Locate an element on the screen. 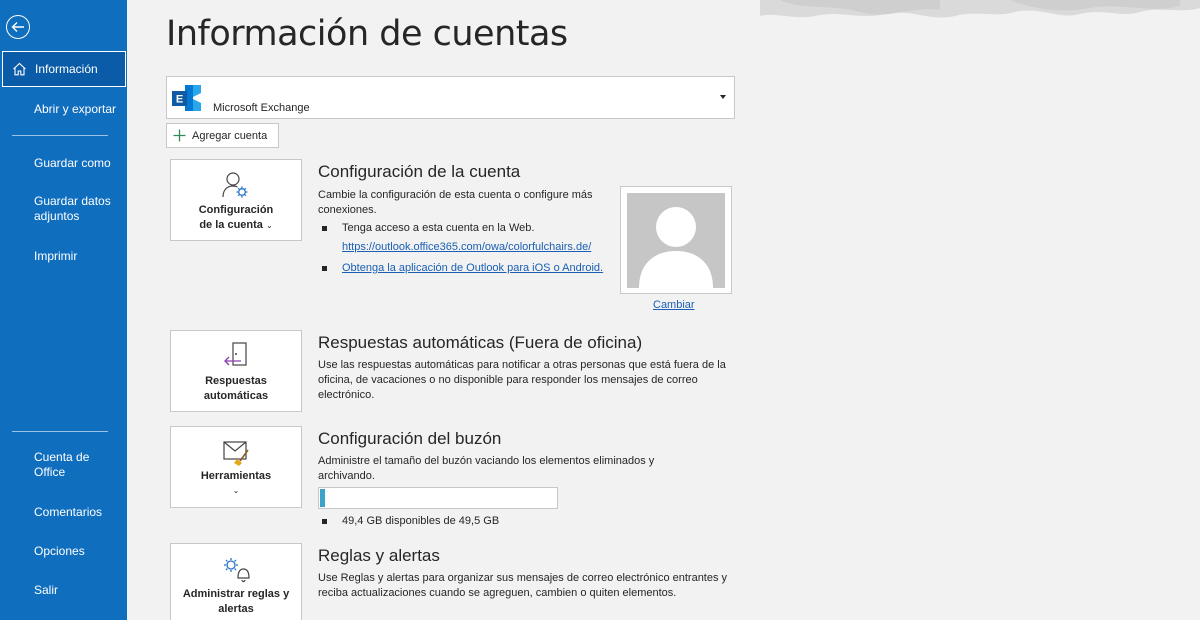 This screenshot has width=1200, height=620. user-settings-icon is located at coordinates (235, 185).